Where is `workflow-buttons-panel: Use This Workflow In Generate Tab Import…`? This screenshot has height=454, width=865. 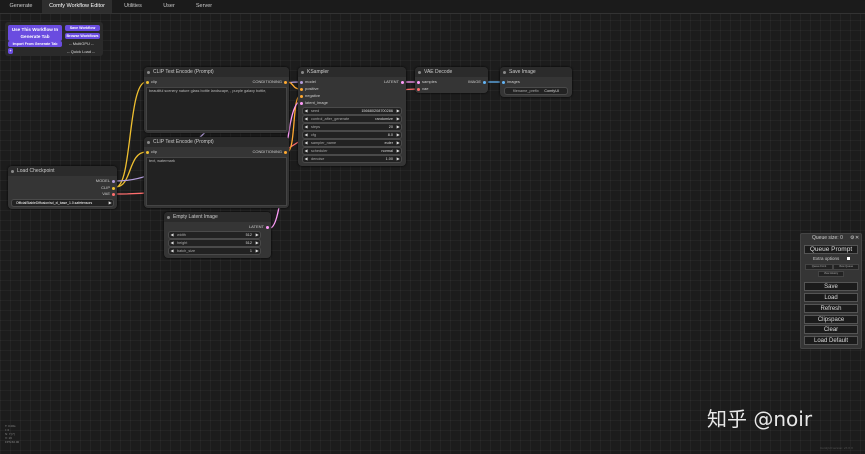 workflow-buttons-panel: Use This Workflow In Generate Tab Import… is located at coordinates (54, 39).